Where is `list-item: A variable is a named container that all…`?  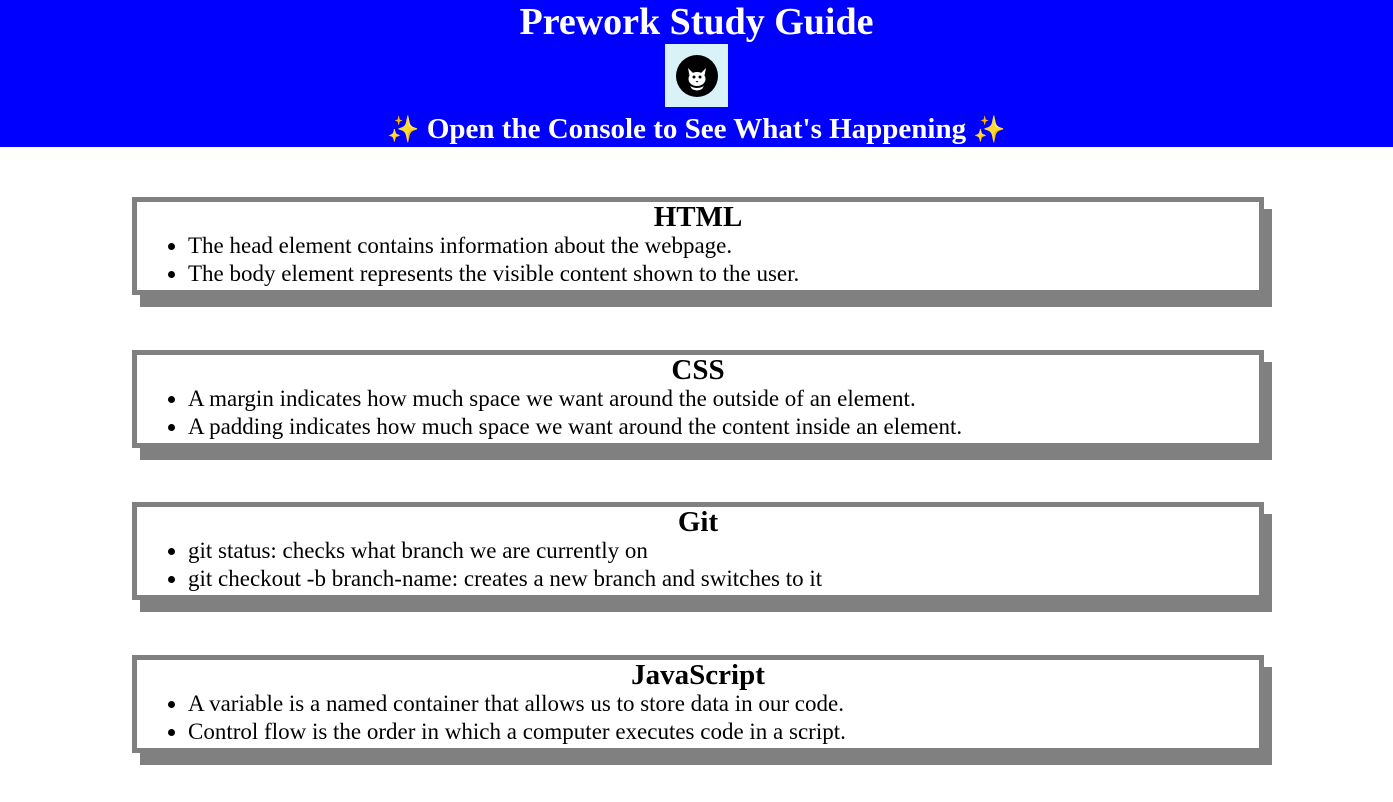 list-item: A variable is a named container that all… is located at coordinates (723, 704).